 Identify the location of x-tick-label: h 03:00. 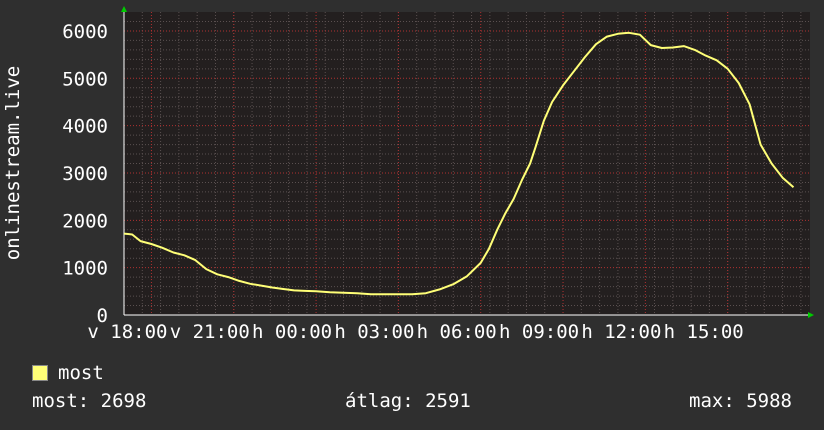
(374, 332).